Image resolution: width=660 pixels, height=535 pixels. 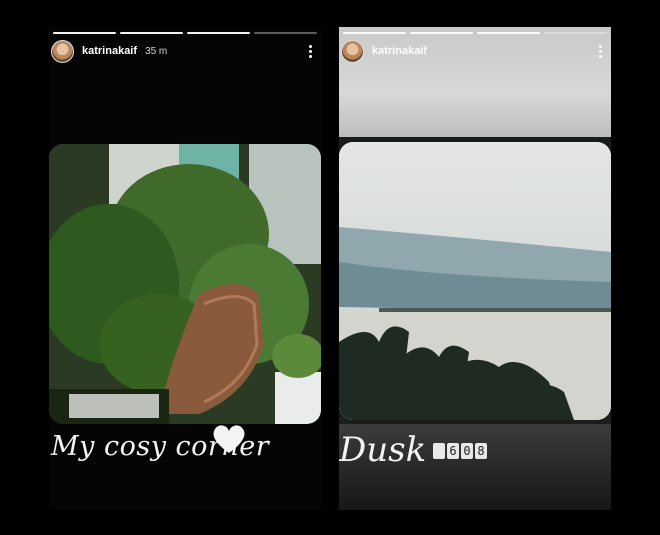 I want to click on time-digit: 6, so click(x=453, y=451).